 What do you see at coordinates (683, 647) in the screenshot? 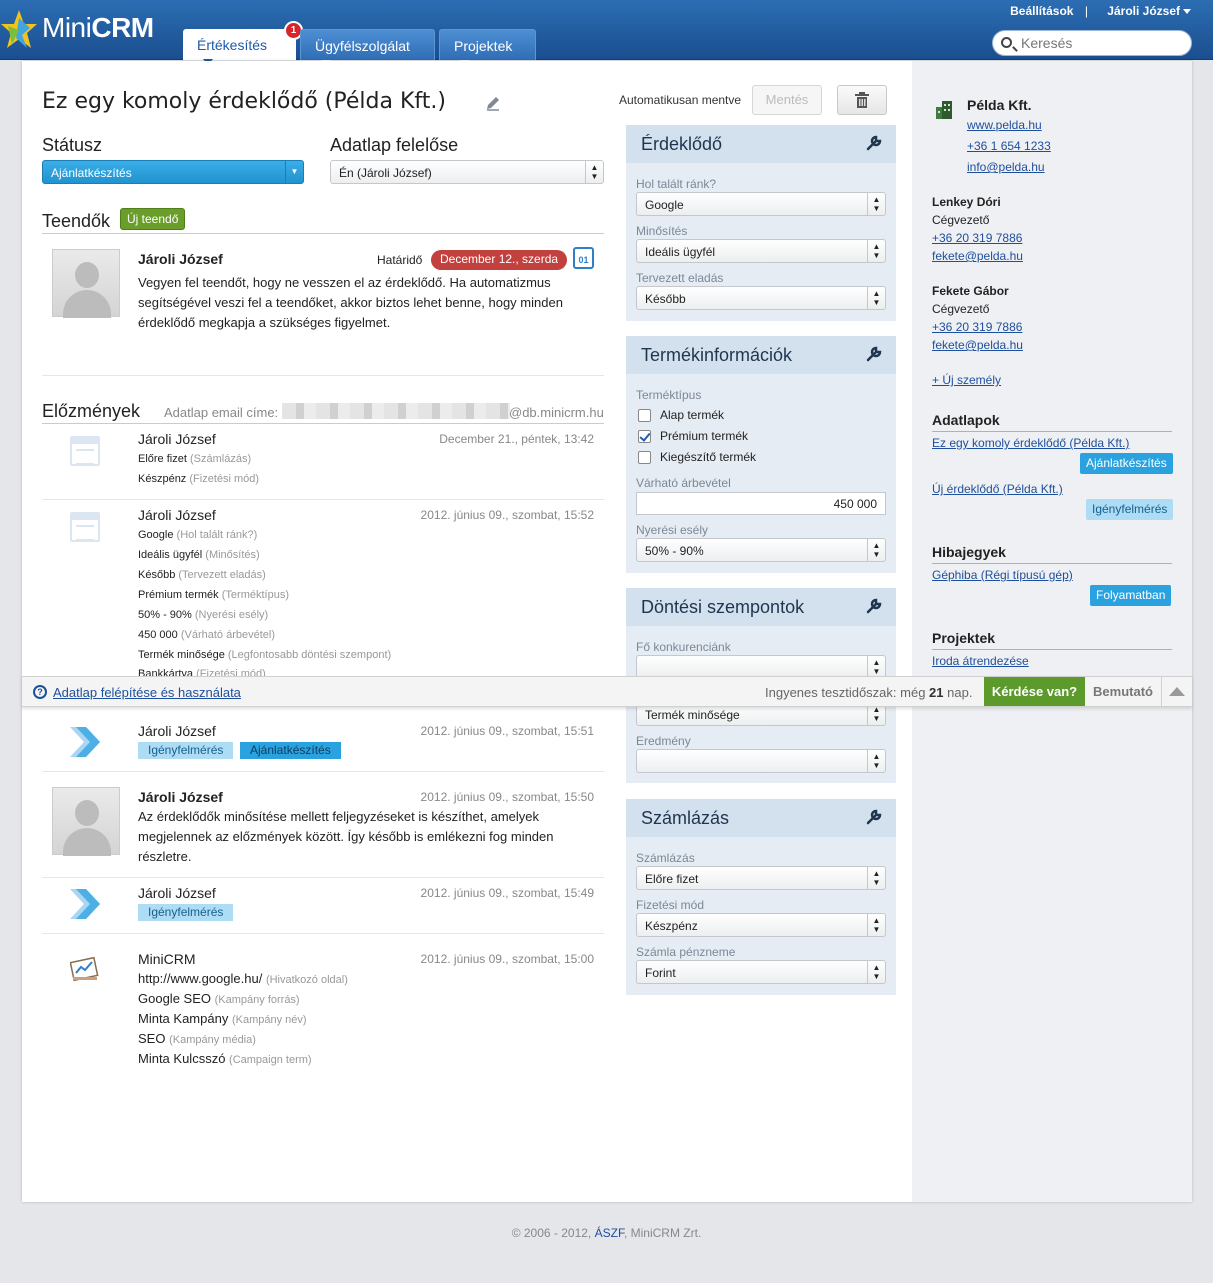
I see `field-label: Fő konkurenciánk` at bounding box center [683, 647].